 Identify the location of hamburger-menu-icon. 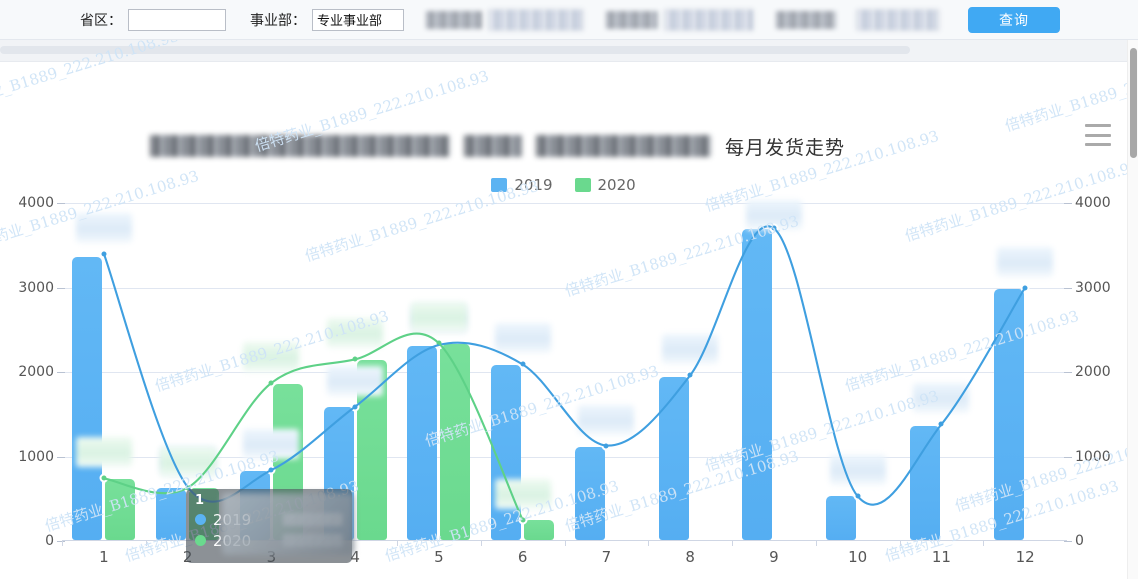
(1098, 135).